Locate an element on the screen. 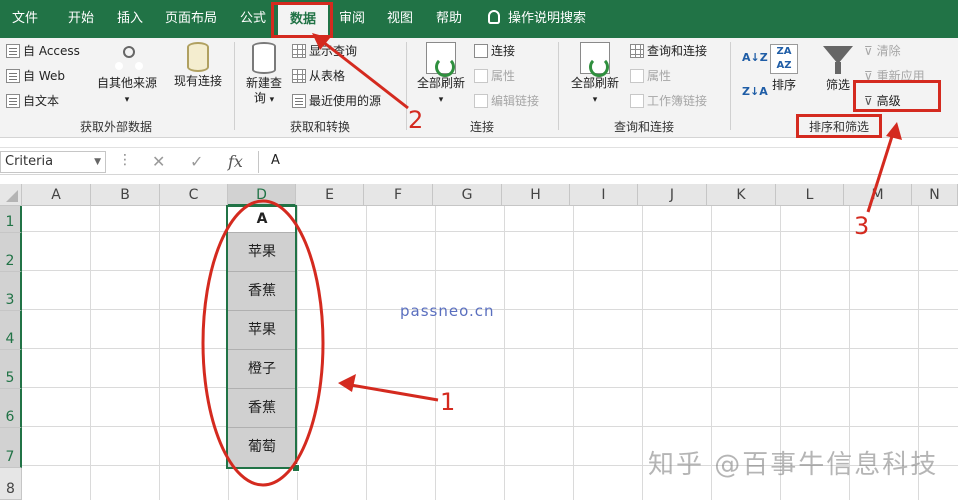 The height and width of the screenshot is (500, 958). refresh-all-queries-button: 全部刷新 ▾ is located at coordinates (595, 75).